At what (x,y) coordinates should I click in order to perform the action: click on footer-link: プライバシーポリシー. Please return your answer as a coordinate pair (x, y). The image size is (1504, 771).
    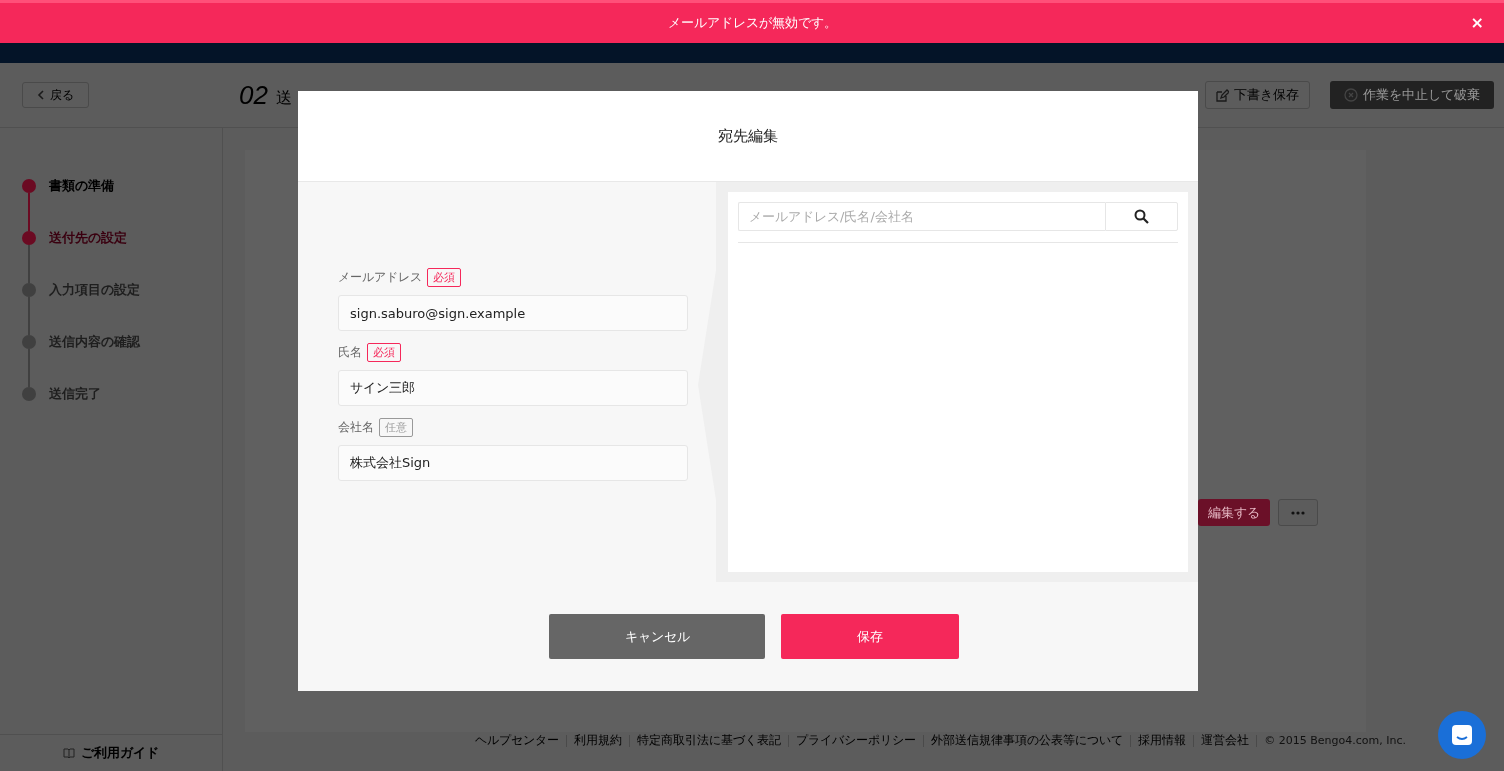
    Looking at the image, I should click on (856, 740).